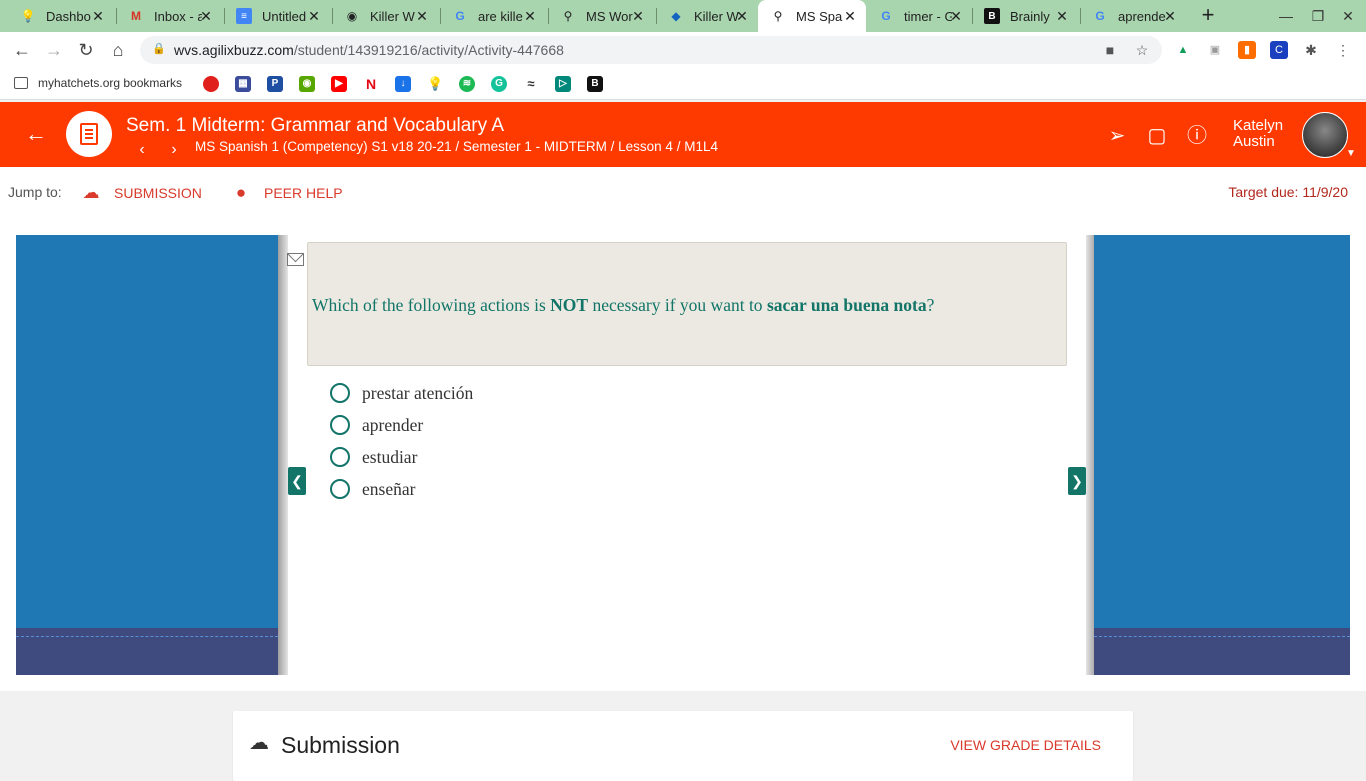  What do you see at coordinates (531, 84) in the screenshot?
I see `waves-icon: ≈` at bounding box center [531, 84].